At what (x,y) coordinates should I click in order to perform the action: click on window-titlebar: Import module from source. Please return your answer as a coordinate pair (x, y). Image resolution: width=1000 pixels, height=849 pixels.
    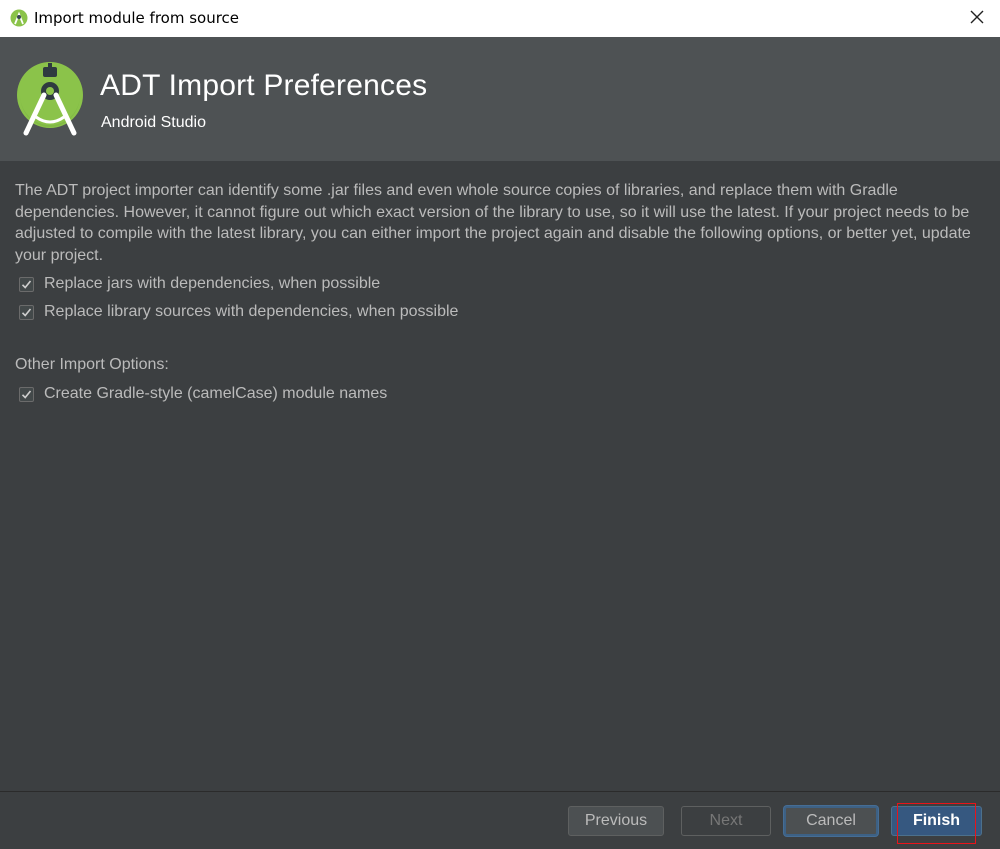
    Looking at the image, I should click on (500, 18).